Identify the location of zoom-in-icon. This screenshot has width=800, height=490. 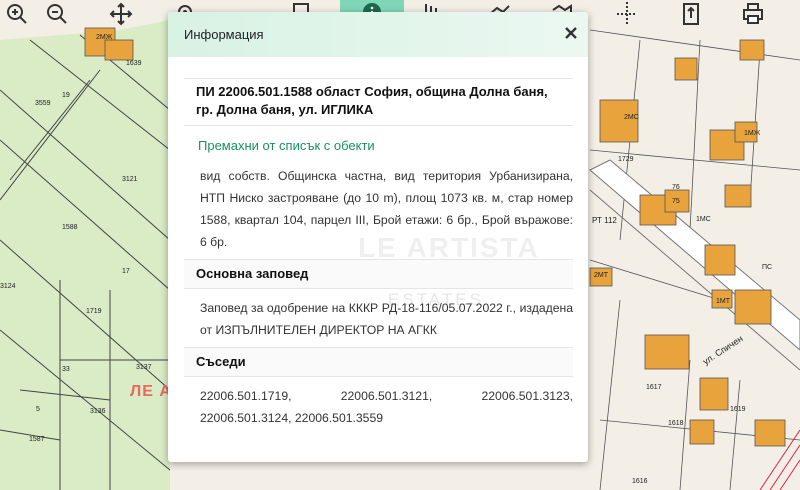
(17, 14).